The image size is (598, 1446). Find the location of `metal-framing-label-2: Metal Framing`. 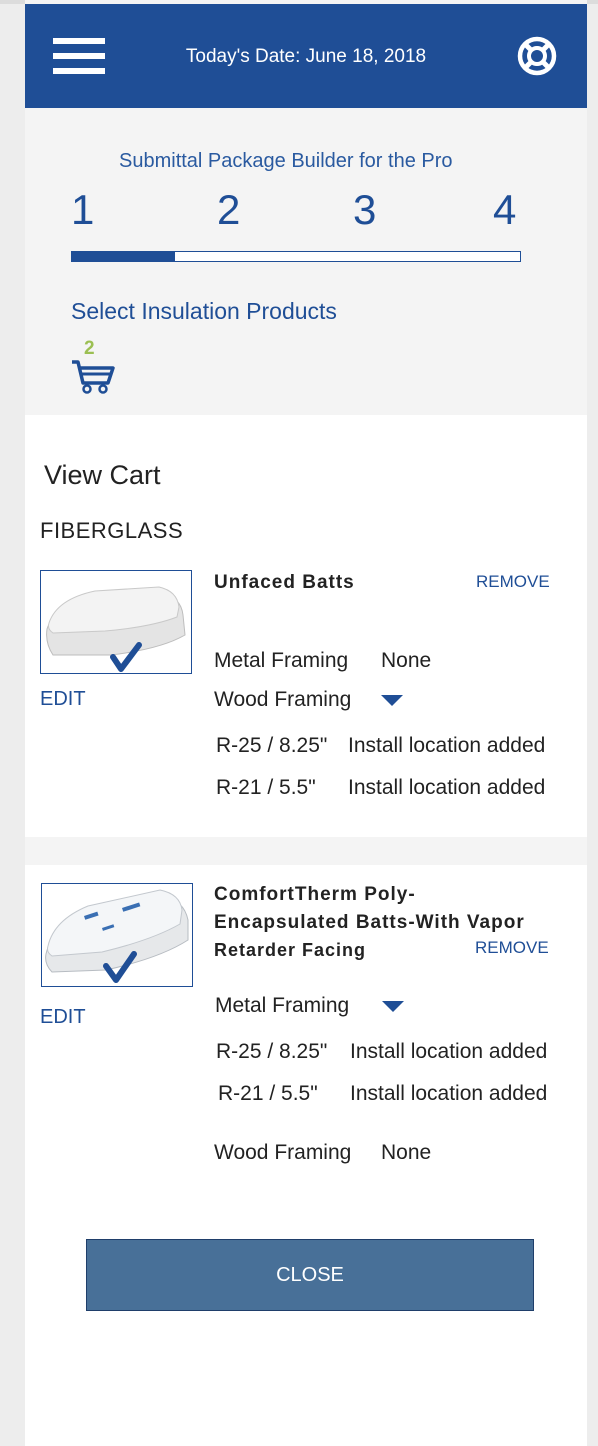

metal-framing-label-2: Metal Framing is located at coordinates (282, 1005).